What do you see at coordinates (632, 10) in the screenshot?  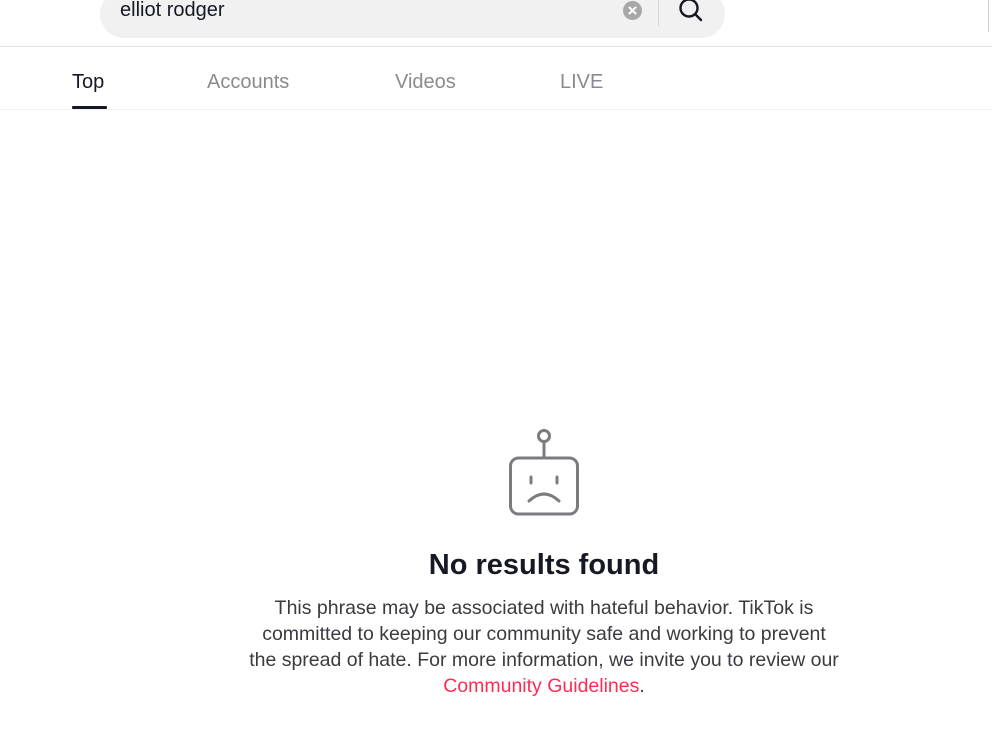 I see `clear-x-circle-icon` at bounding box center [632, 10].